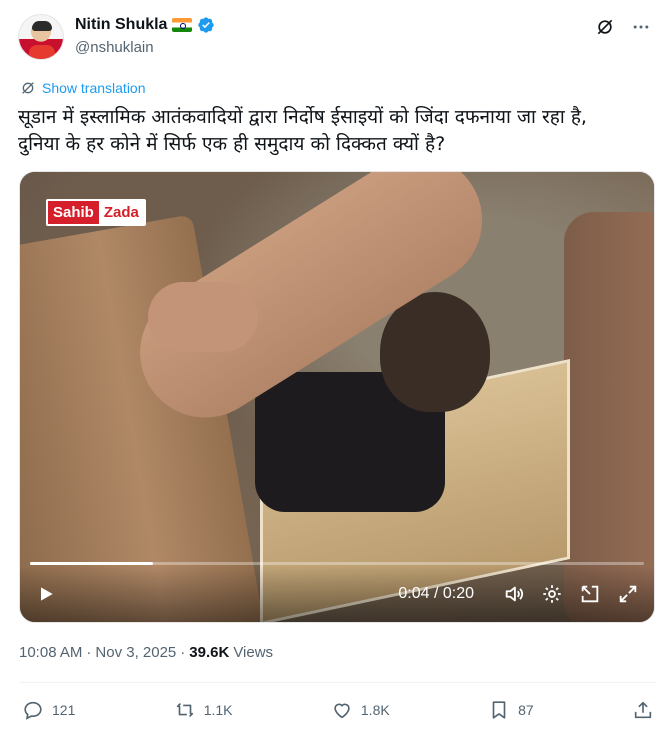  What do you see at coordinates (121, 212) in the screenshot?
I see `watermark-part2: Zada` at bounding box center [121, 212].